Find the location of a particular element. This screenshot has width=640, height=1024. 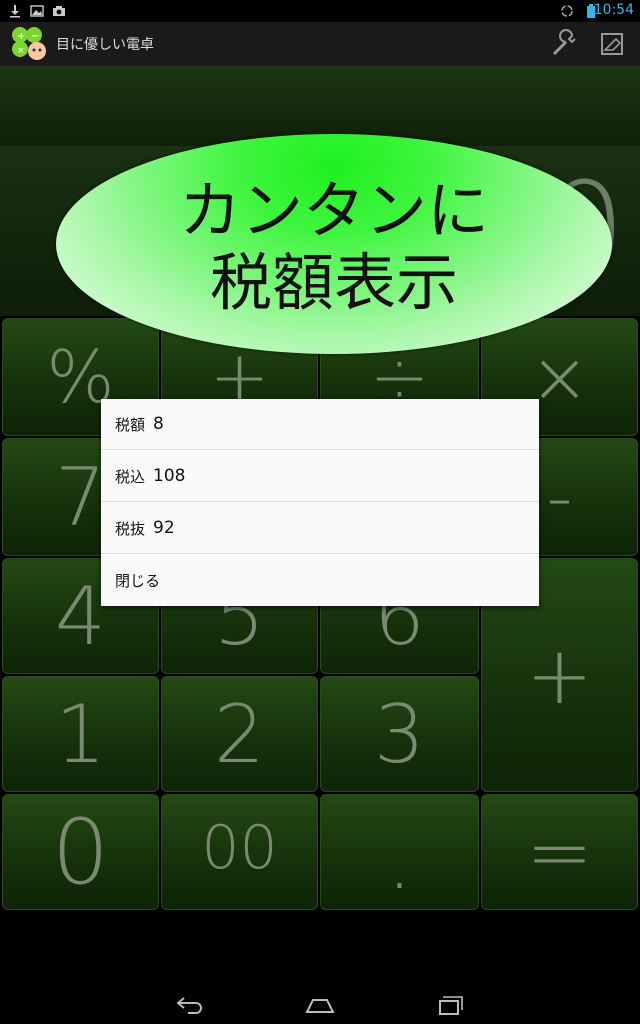

key-label: 2 is located at coordinates (239, 734).